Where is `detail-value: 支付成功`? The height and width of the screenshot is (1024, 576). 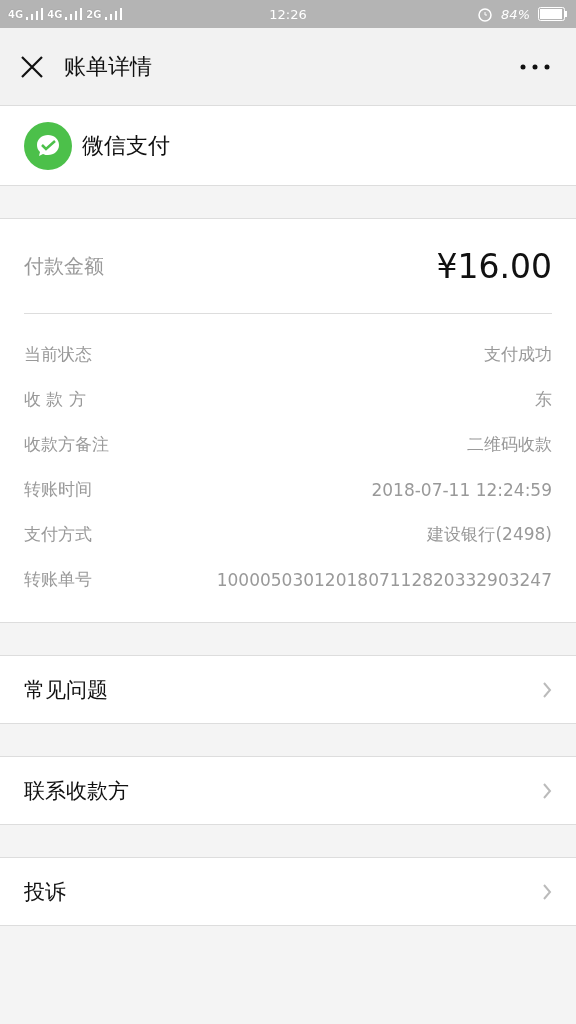
detail-value: 支付成功 is located at coordinates (518, 354).